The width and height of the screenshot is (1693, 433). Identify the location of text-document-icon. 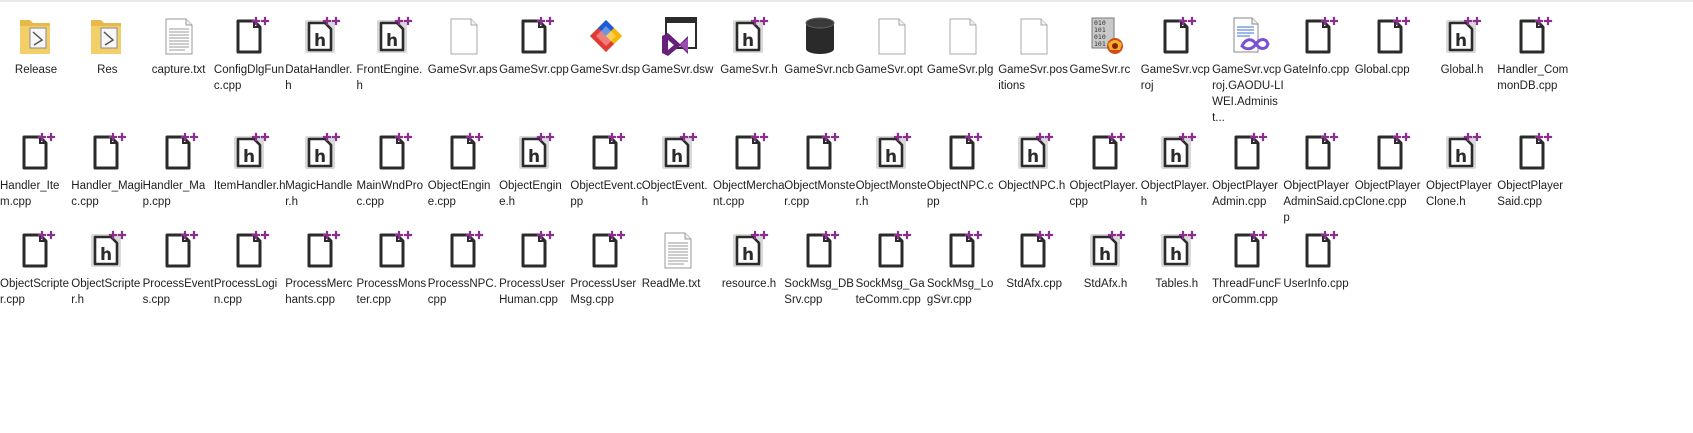
(179, 36).